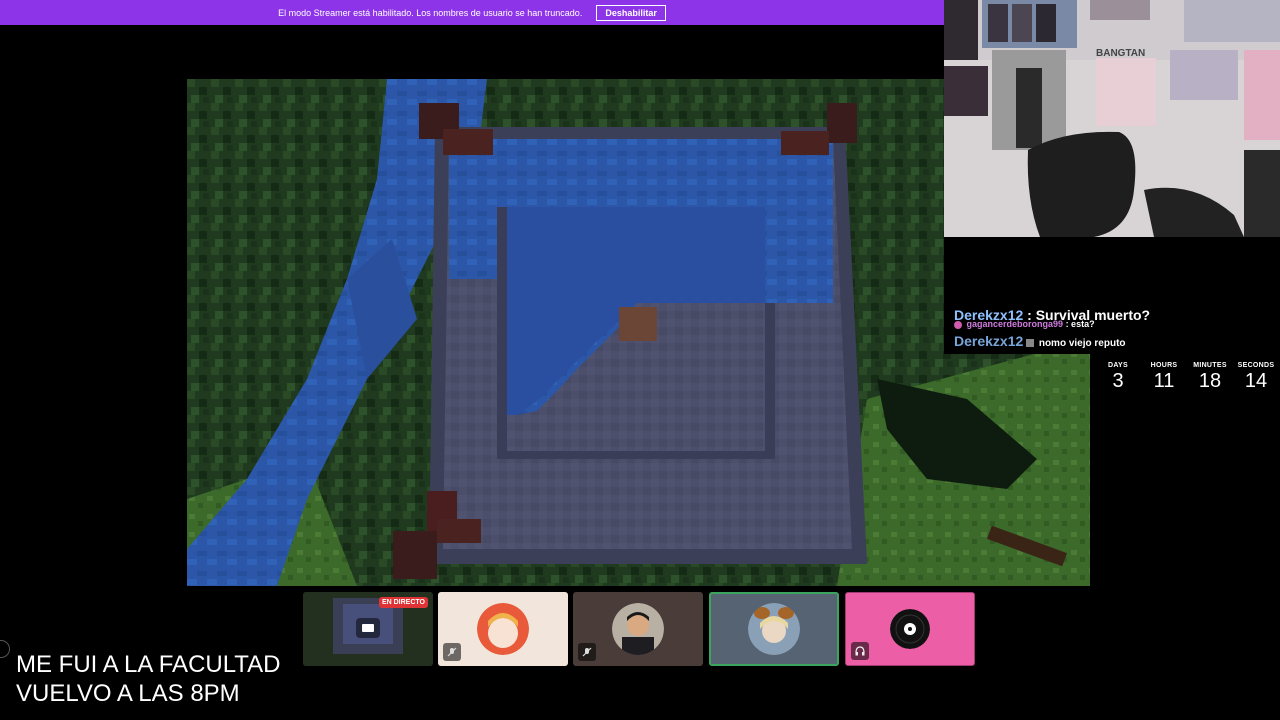 This screenshot has width=1280, height=720. Describe the element at coordinates (403, 602) in the screenshot. I see `live-badge: EN DIRECTO` at that location.